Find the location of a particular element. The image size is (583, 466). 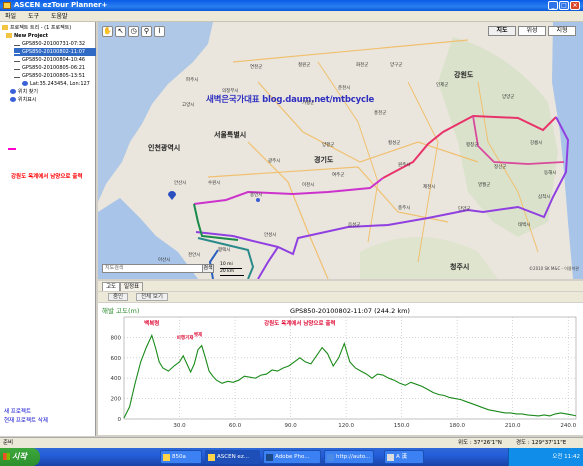

map-label-danyang: 단양군 is located at coordinates (464, 209).